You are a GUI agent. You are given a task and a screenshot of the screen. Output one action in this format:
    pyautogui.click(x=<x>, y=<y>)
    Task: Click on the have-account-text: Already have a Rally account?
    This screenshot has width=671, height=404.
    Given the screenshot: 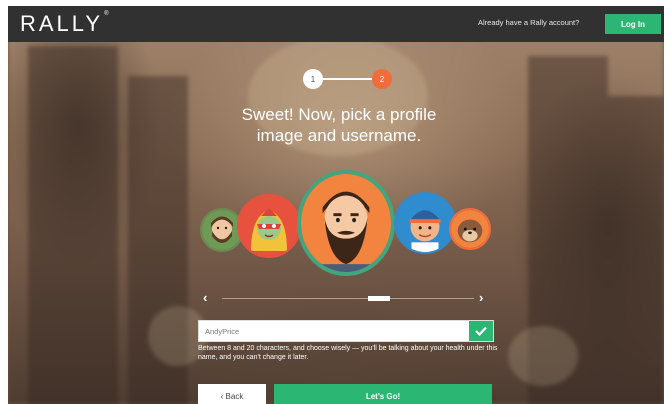 What is the action you would take?
    pyautogui.click(x=529, y=22)
    